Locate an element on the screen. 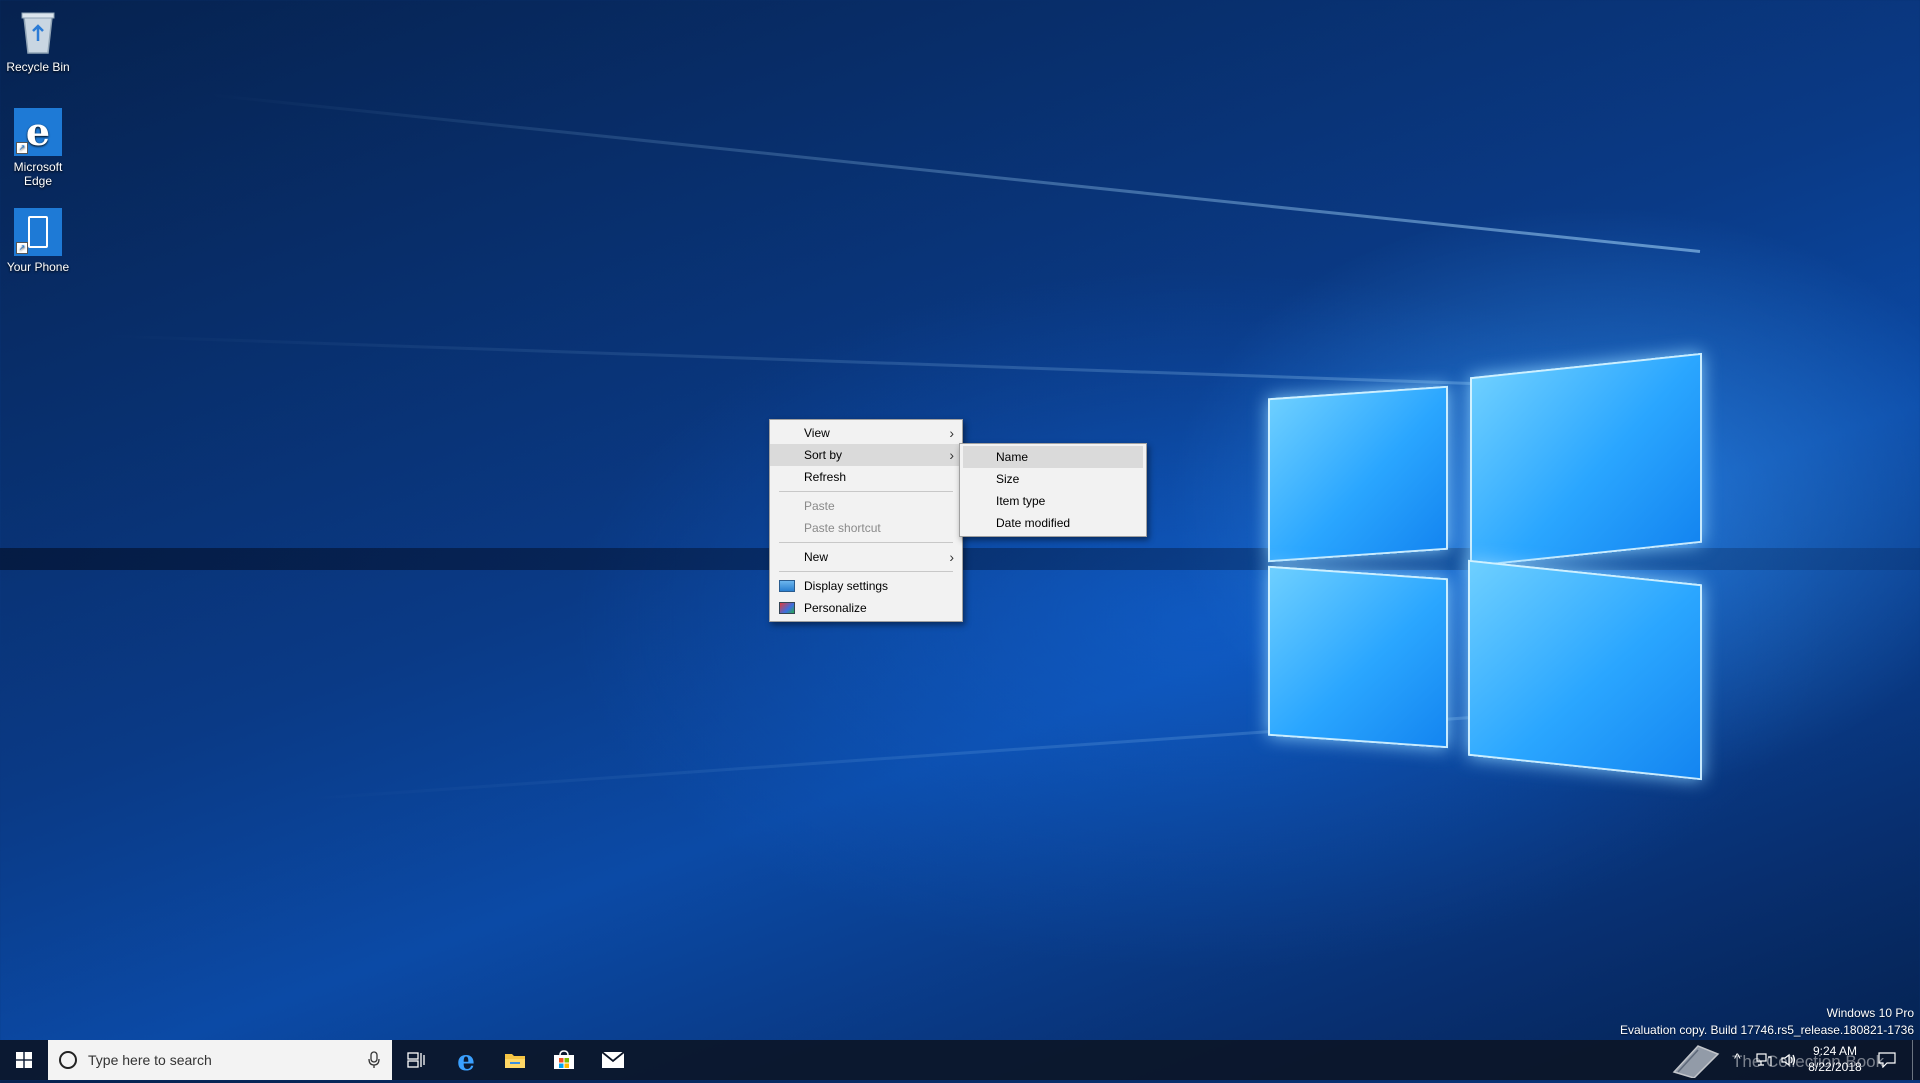  mail-icon is located at coordinates (613, 1059).